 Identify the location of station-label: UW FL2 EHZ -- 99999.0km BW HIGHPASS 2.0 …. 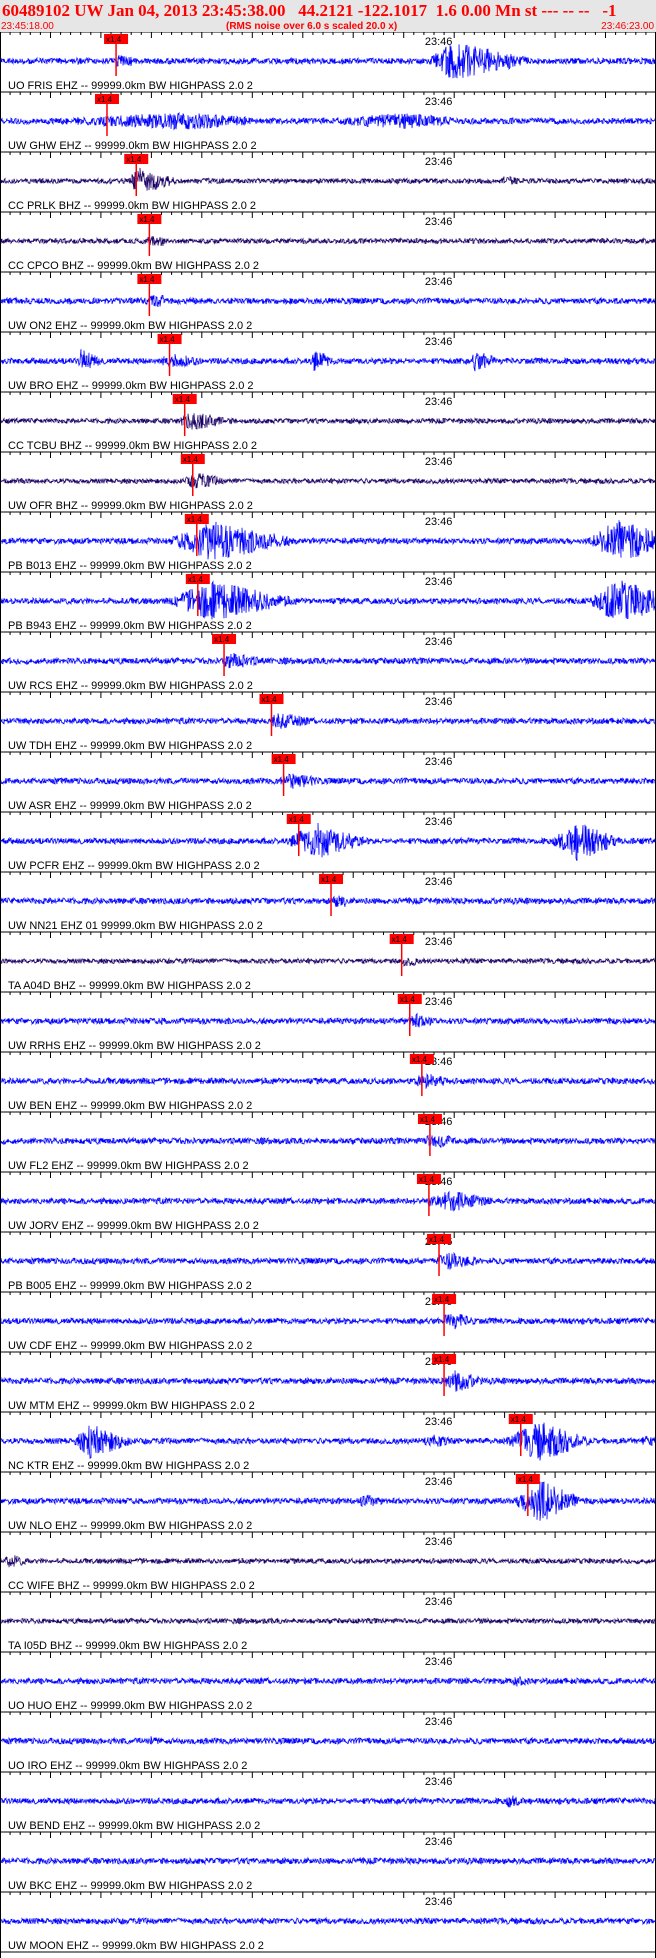
(128, 1166).